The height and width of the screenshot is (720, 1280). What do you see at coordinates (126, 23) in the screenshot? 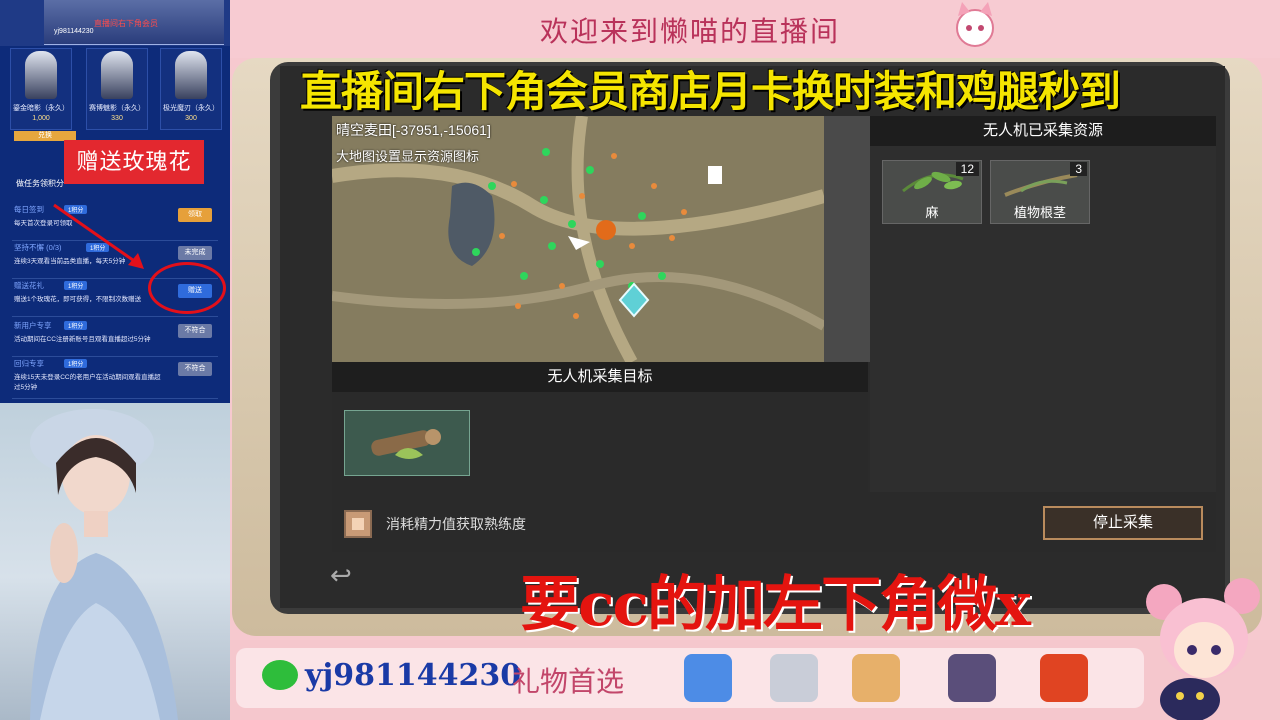
I see `preview-red-text: 直播间右下角会员` at bounding box center [126, 23].